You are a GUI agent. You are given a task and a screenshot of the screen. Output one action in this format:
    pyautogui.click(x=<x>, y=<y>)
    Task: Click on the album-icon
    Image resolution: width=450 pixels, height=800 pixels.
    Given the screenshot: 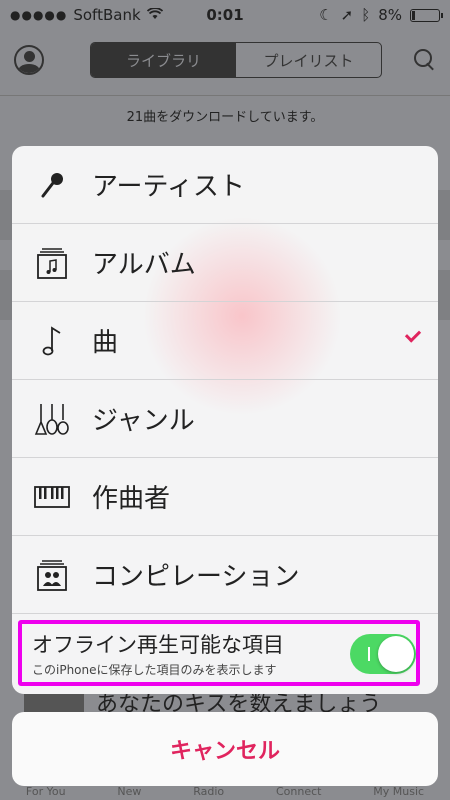 What is the action you would take?
    pyautogui.click(x=52, y=263)
    